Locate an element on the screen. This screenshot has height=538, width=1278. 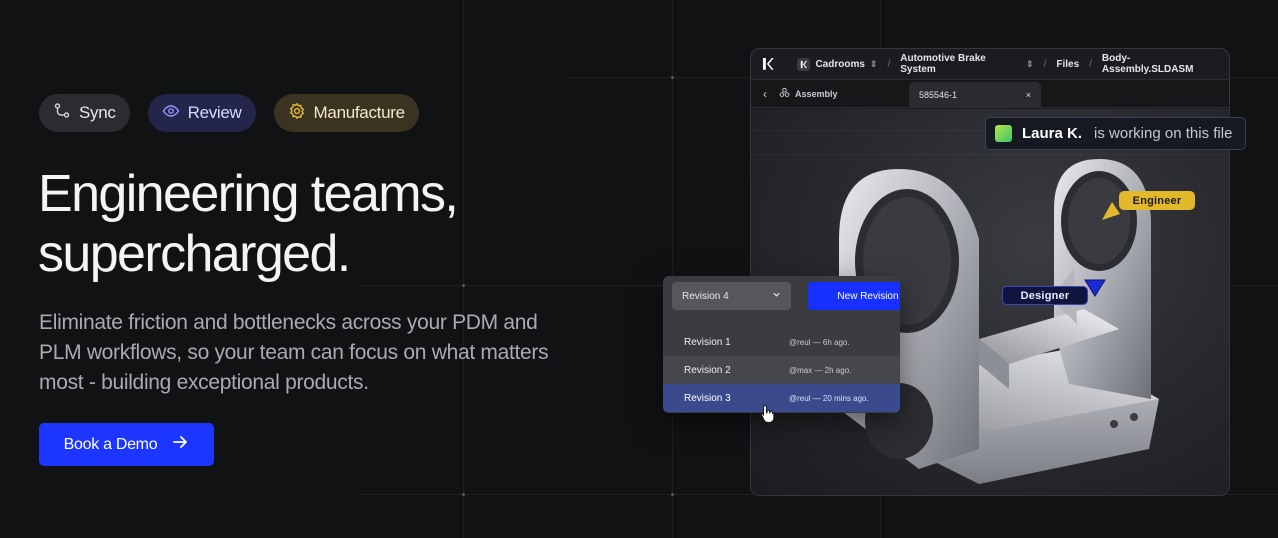
tab-assembly-label: Assembly is located at coordinates (816, 93).